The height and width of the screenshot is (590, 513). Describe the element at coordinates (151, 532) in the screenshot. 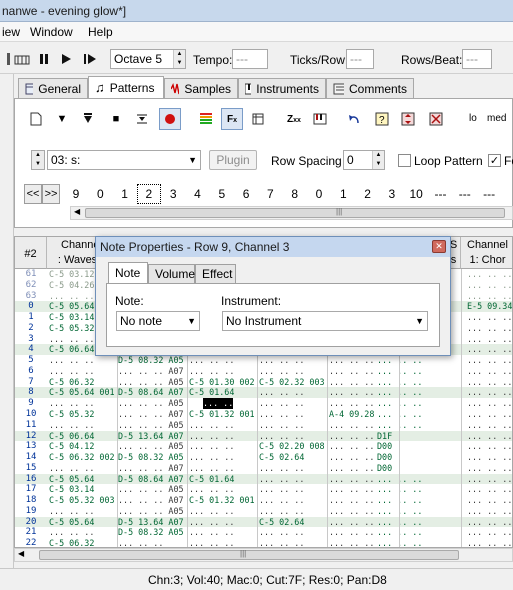

I see `pattern-cell: D-5 08.32 A05` at that location.